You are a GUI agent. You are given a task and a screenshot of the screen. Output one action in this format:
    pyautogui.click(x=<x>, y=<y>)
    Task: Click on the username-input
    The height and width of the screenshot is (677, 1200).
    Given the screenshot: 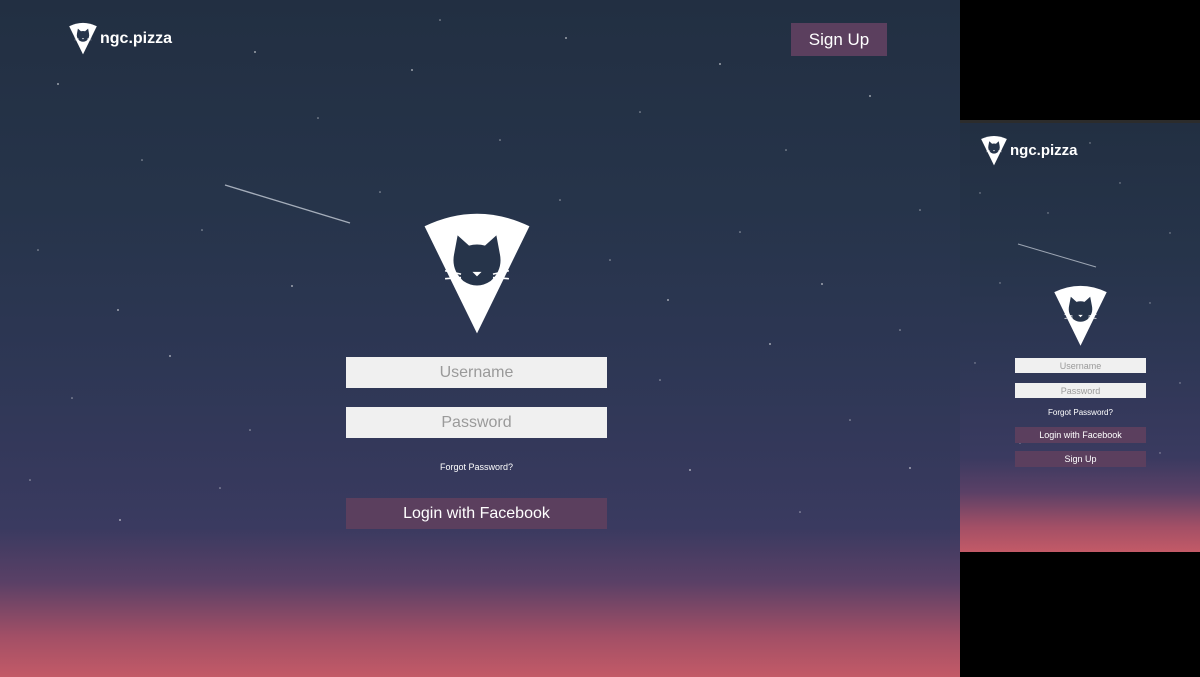 What is the action you would take?
    pyautogui.click(x=476, y=372)
    